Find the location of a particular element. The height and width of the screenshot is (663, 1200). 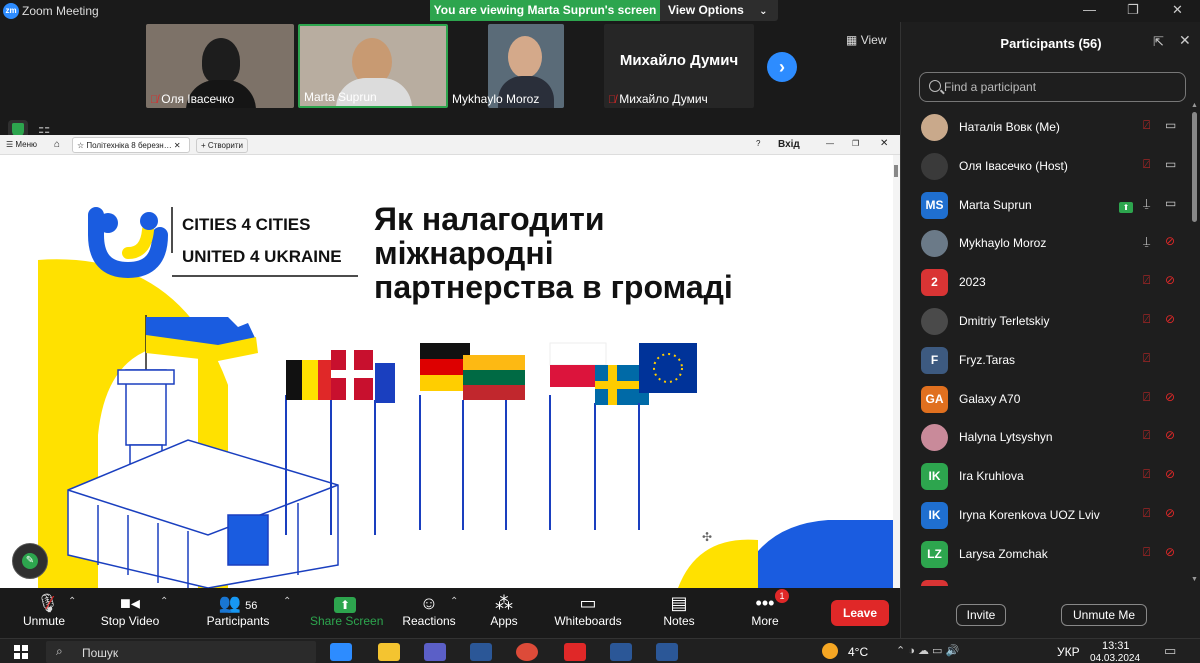

clock-time: 13:31 is located at coordinates (1116, 646).